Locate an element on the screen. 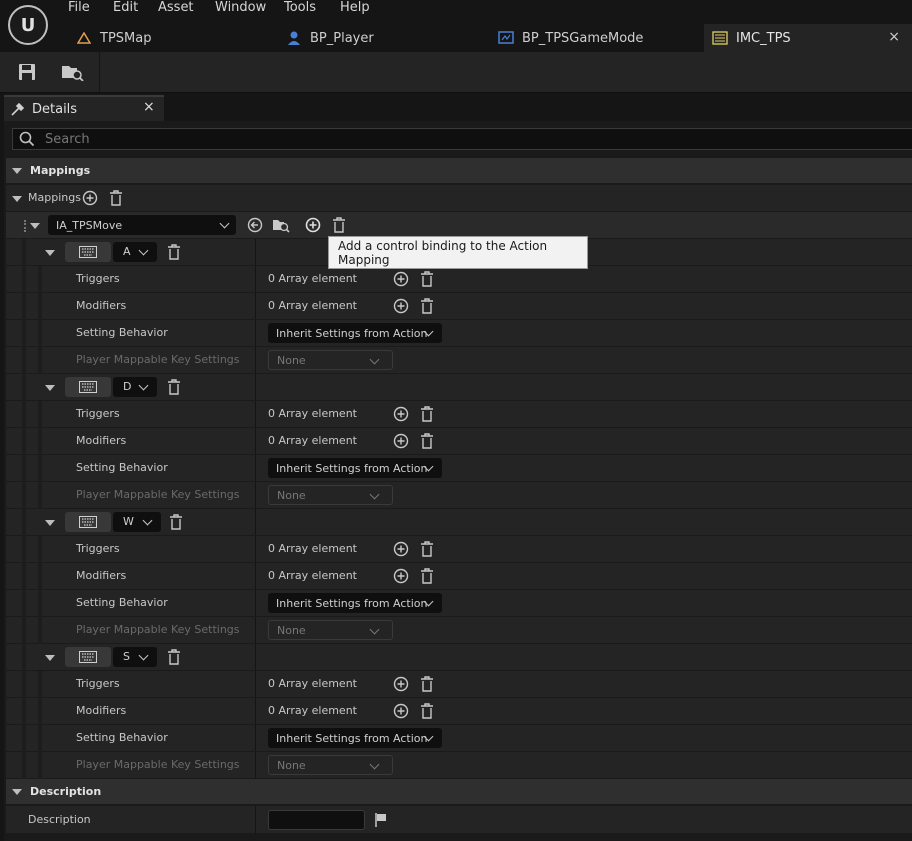 The height and width of the screenshot is (841, 912). menu-edit: Edit is located at coordinates (125, 8).